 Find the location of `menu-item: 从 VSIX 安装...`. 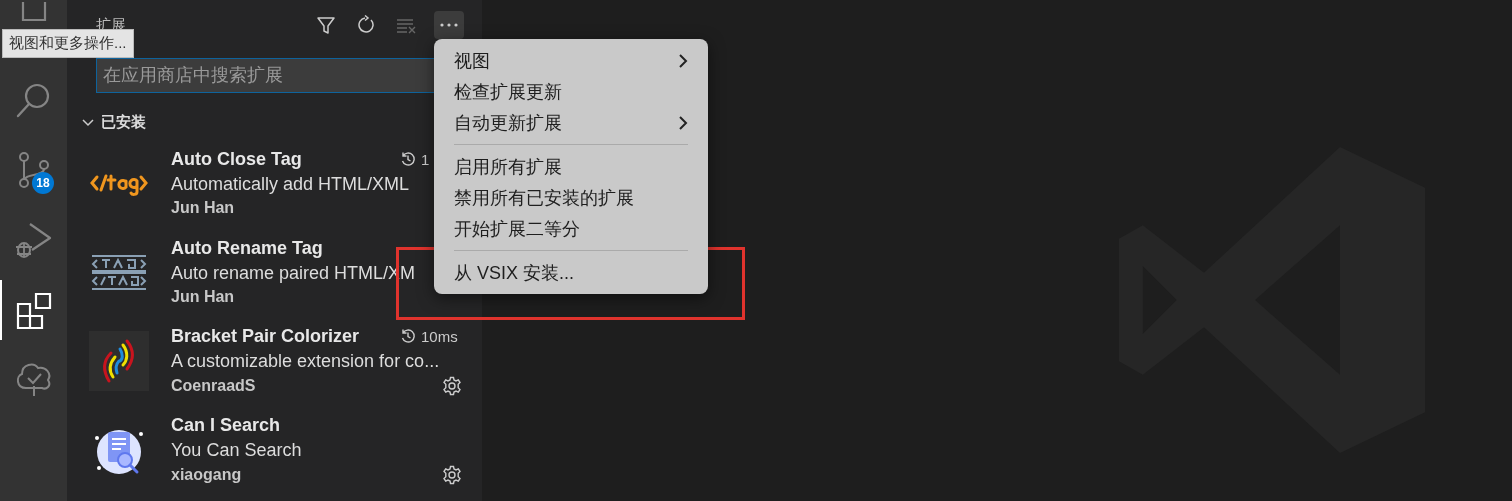

menu-item: 从 VSIX 安装... is located at coordinates (571, 272).